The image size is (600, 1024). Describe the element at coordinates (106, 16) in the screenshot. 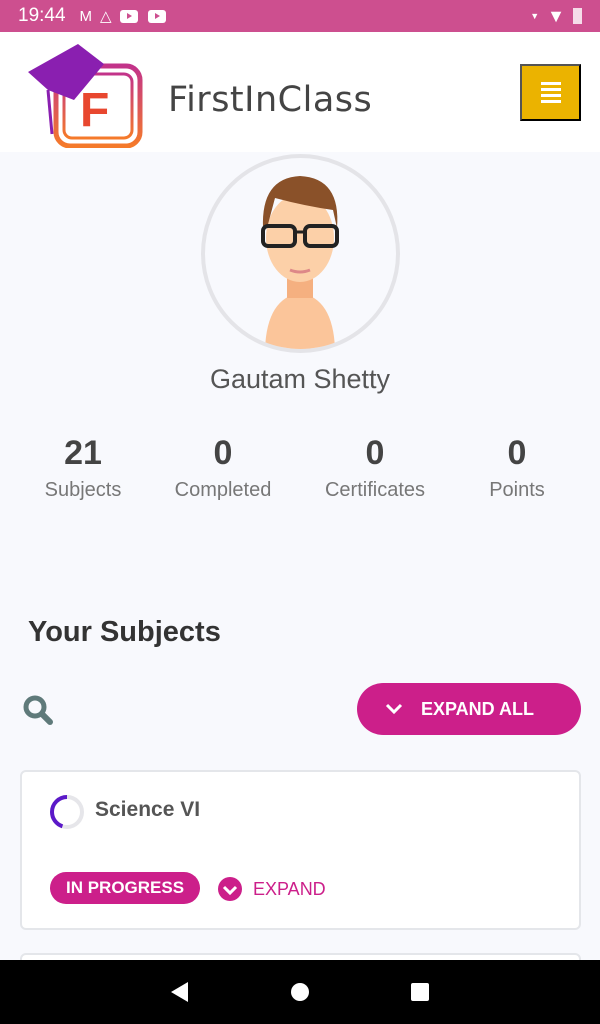

I see `drive-icon: △` at that location.